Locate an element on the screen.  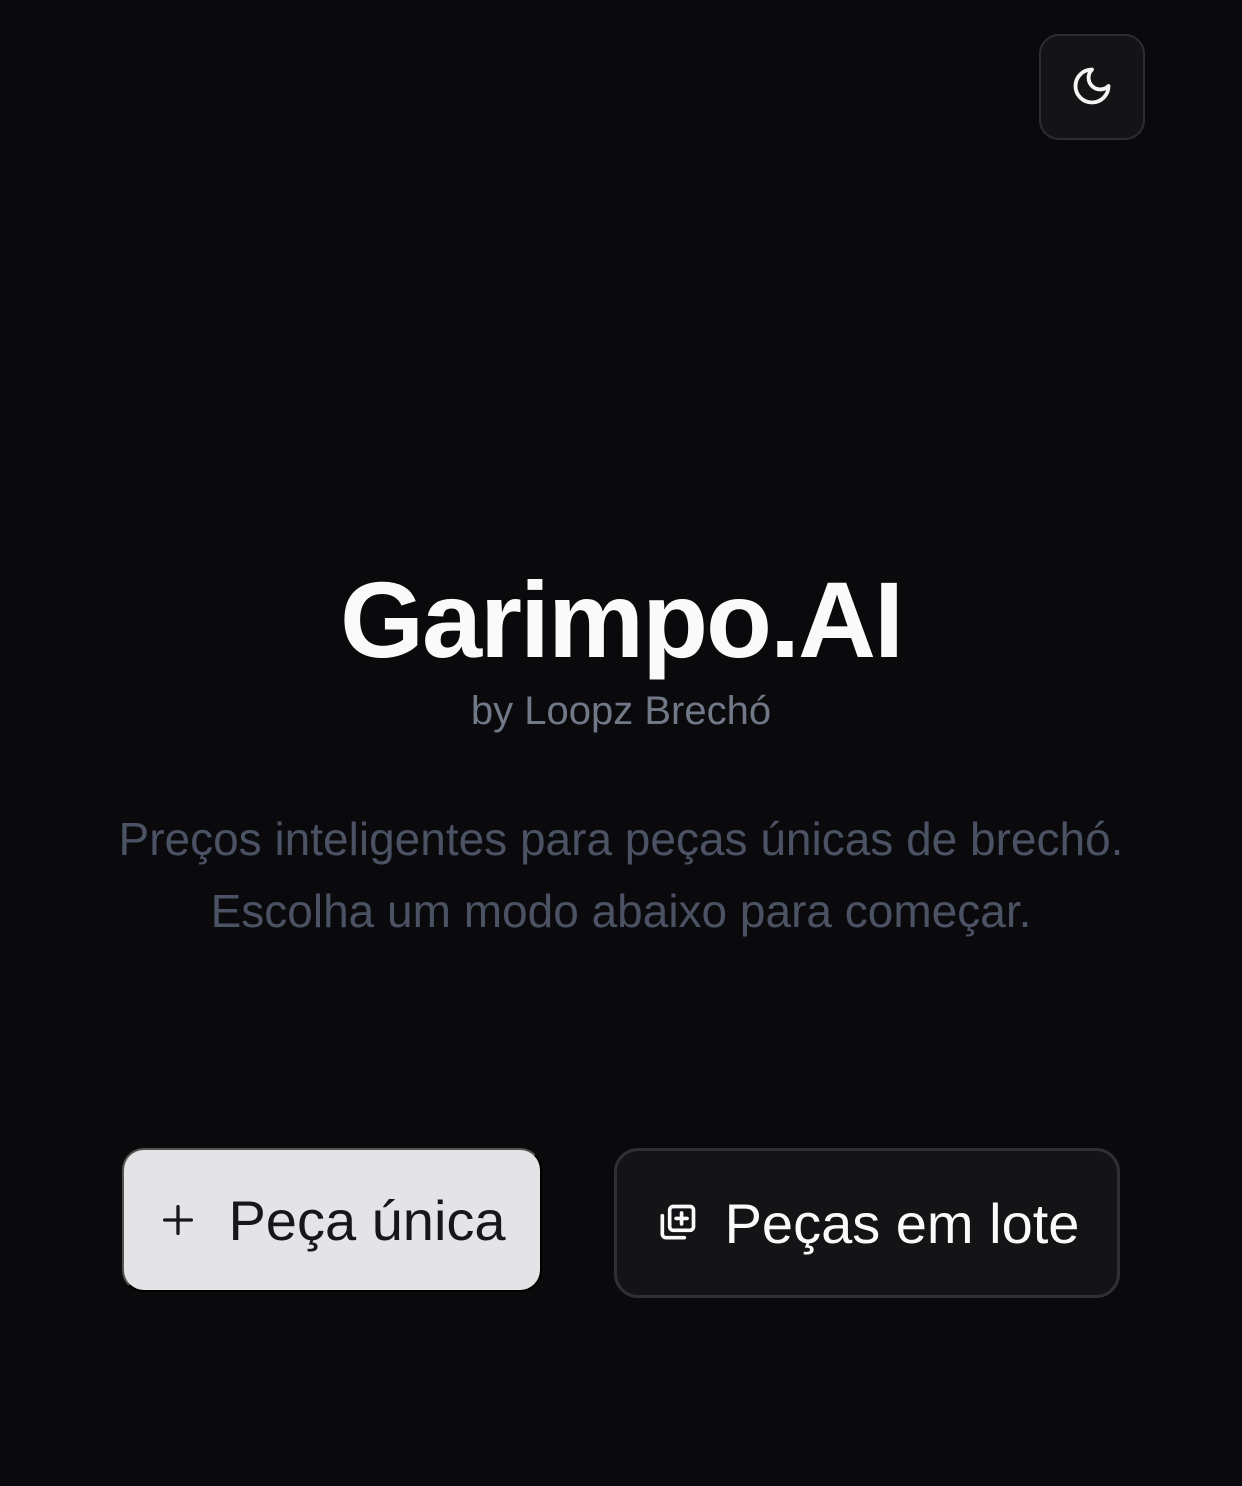
single-piece-button: Peça única is located at coordinates (332, 1220).